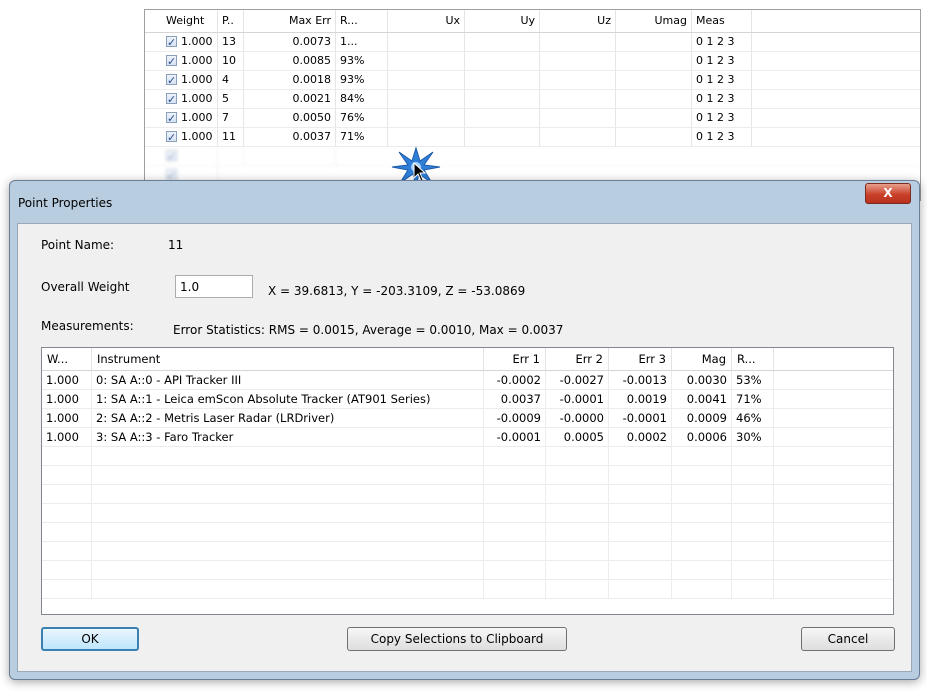  I want to click on obscured-cell, so click(190, 156).